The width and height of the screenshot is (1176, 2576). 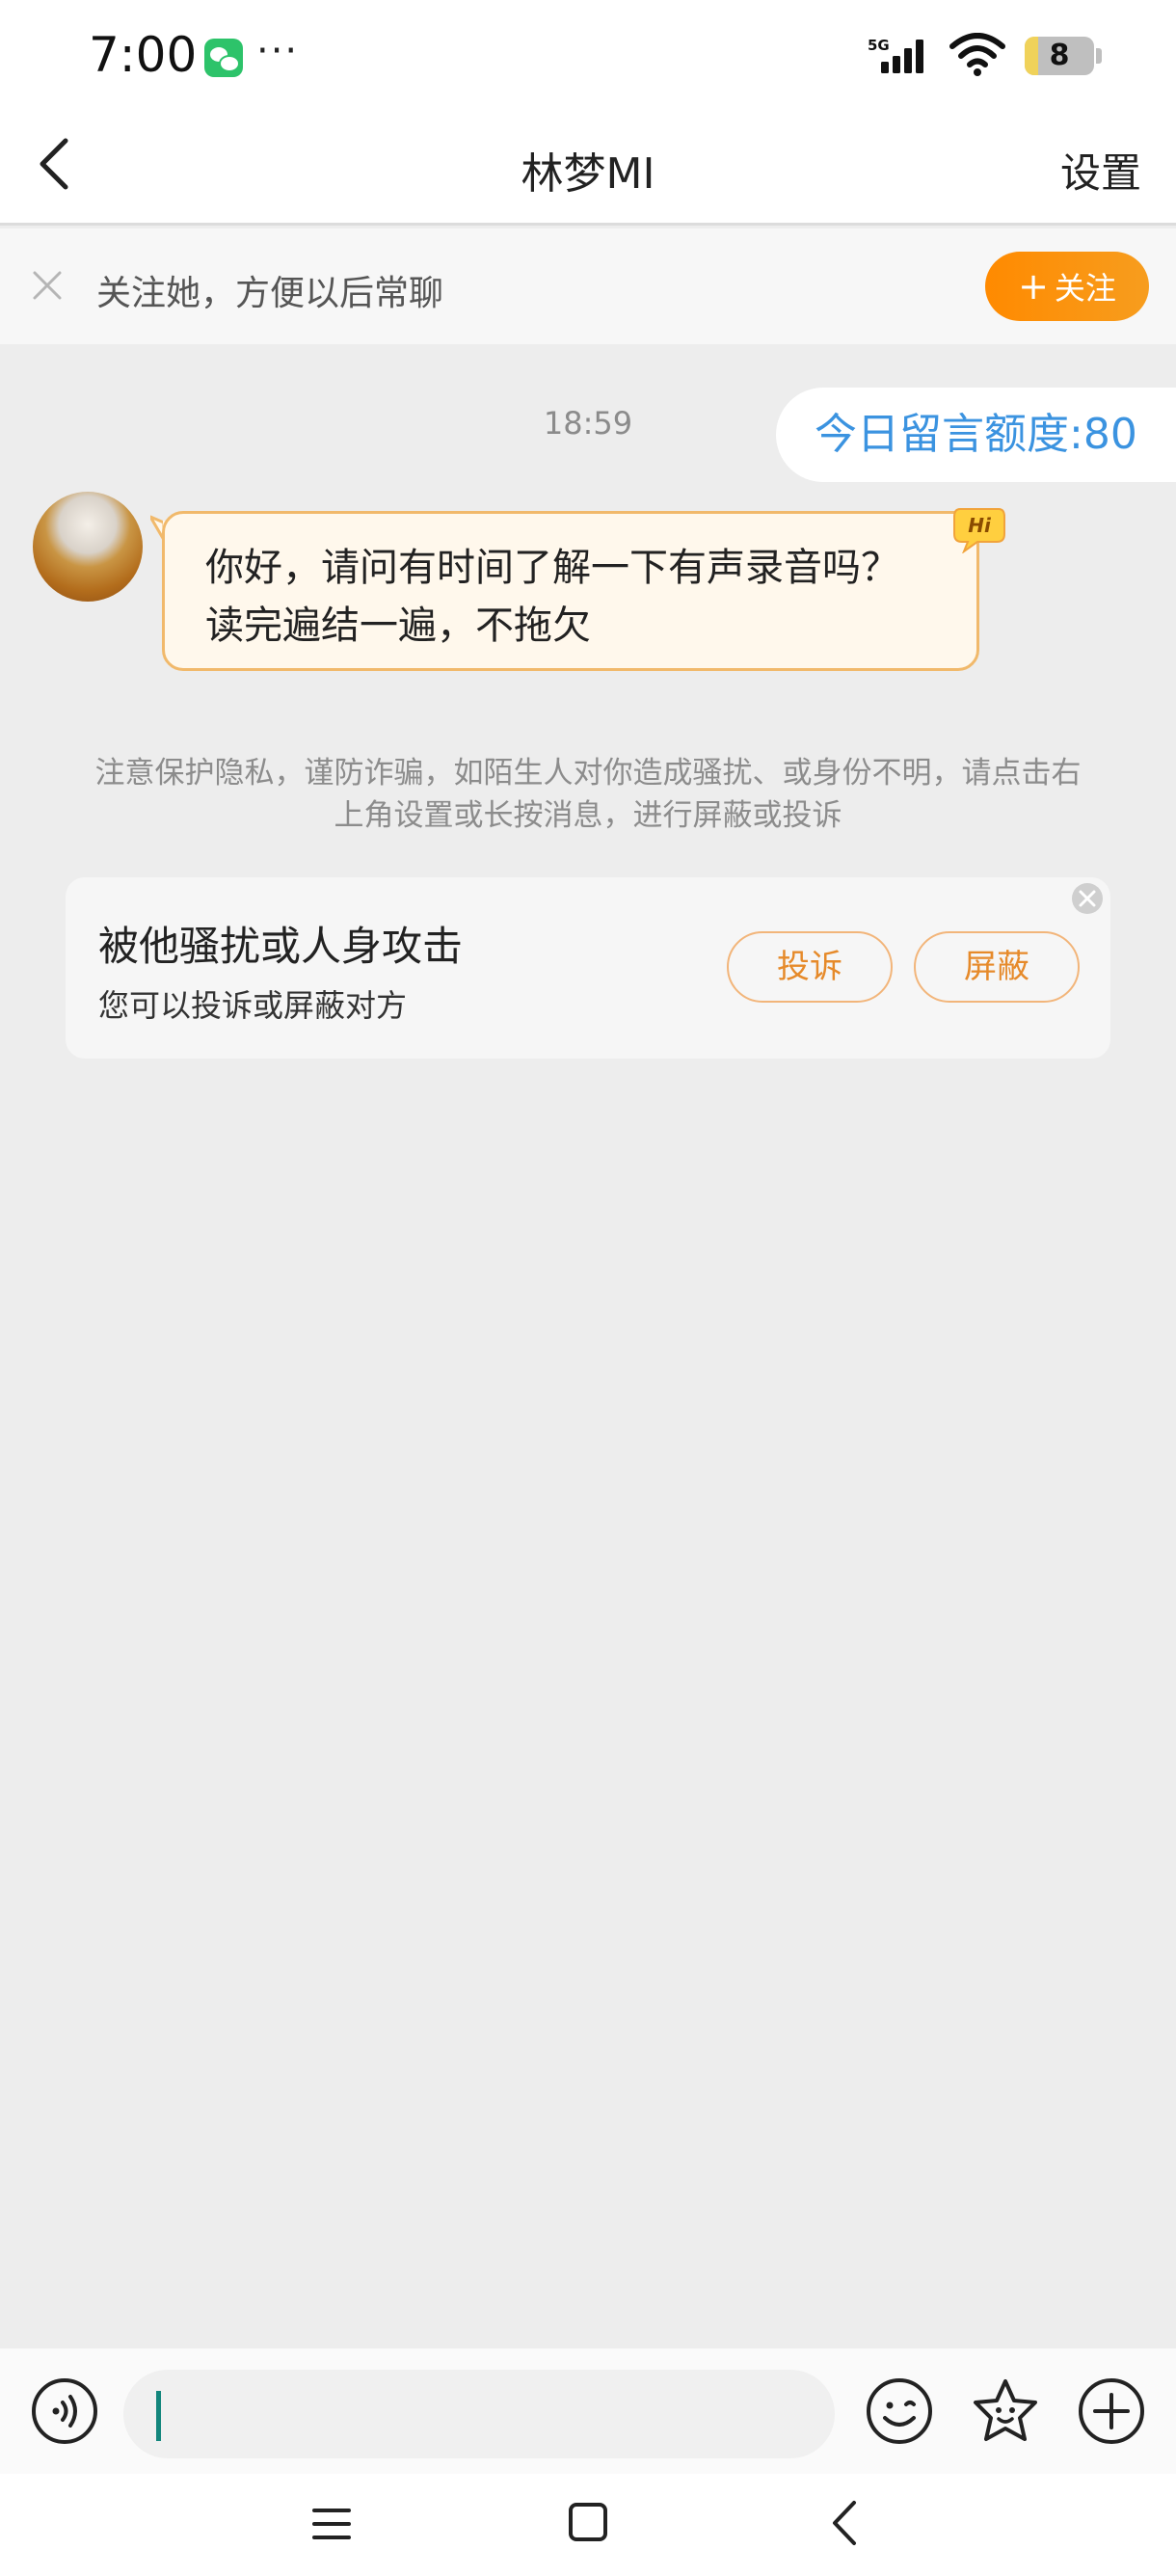 What do you see at coordinates (976, 435) in the screenshot?
I see `message-quota-badge: 今日留言额度:80` at bounding box center [976, 435].